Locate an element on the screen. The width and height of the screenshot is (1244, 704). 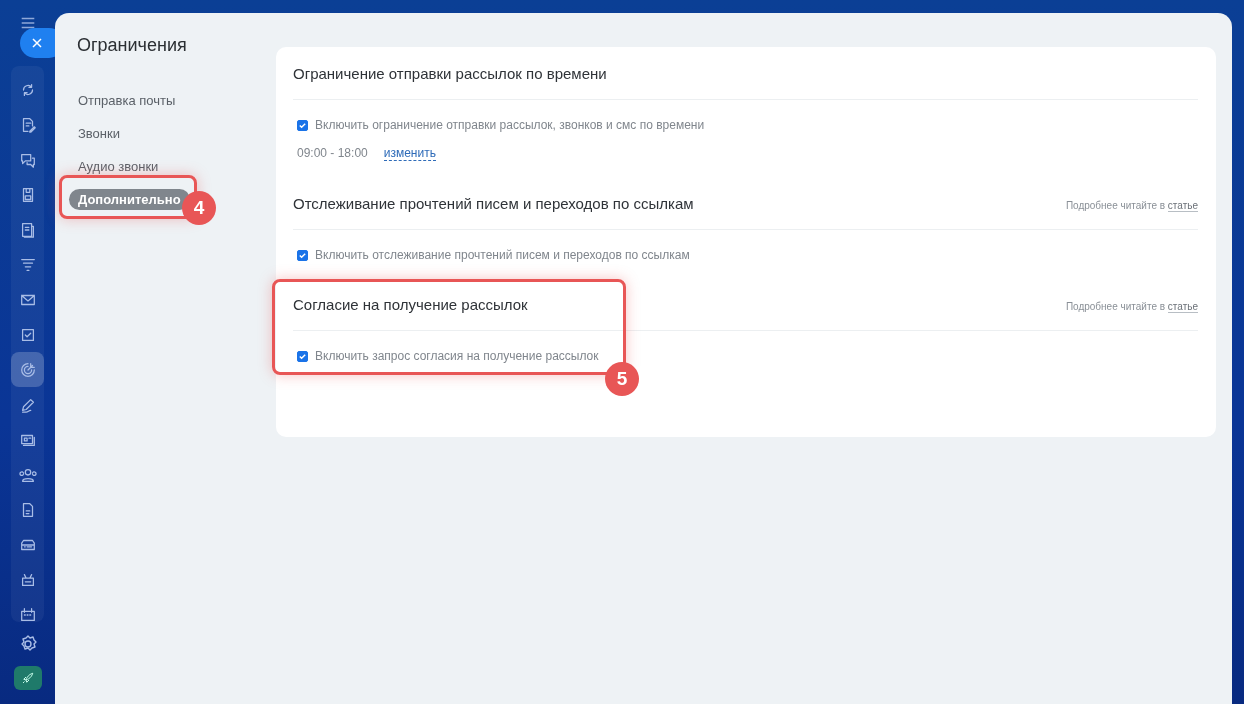
section-title: Отслеживание прочтений писем и переходов по ссылкам is located at coordinates (493, 203).